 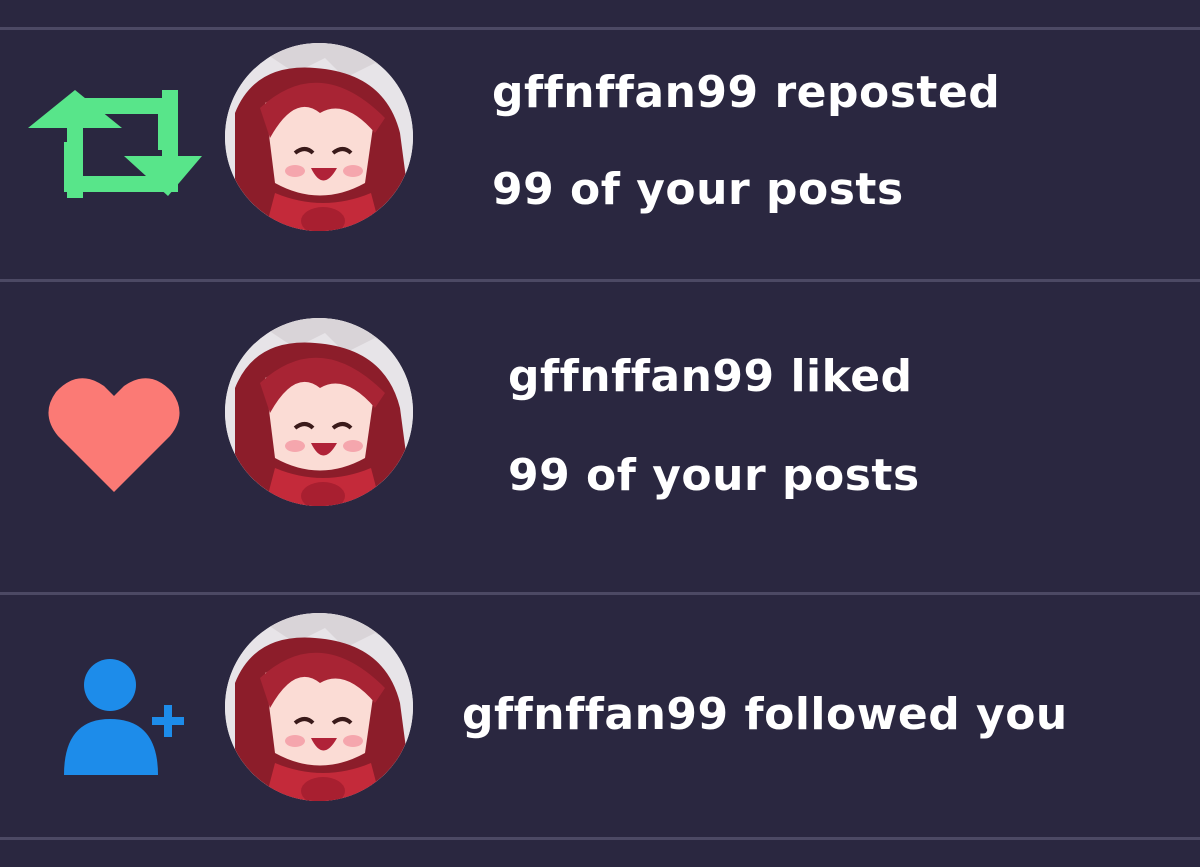 What do you see at coordinates (746, 92) in the screenshot?
I see `notification-text-line1: gffnffan99 reposted` at bounding box center [746, 92].